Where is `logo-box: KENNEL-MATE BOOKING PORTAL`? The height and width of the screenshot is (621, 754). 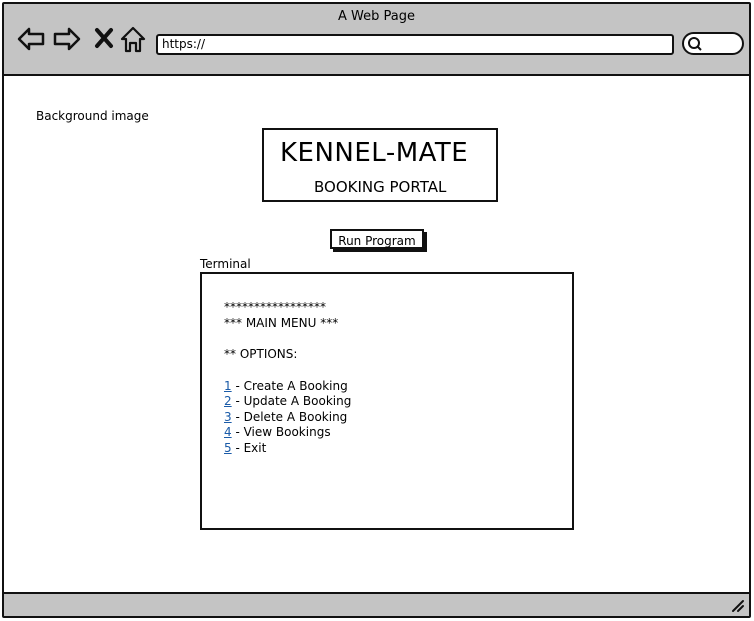
logo-box: KENNEL-MATE BOOKING PORTAL is located at coordinates (380, 165).